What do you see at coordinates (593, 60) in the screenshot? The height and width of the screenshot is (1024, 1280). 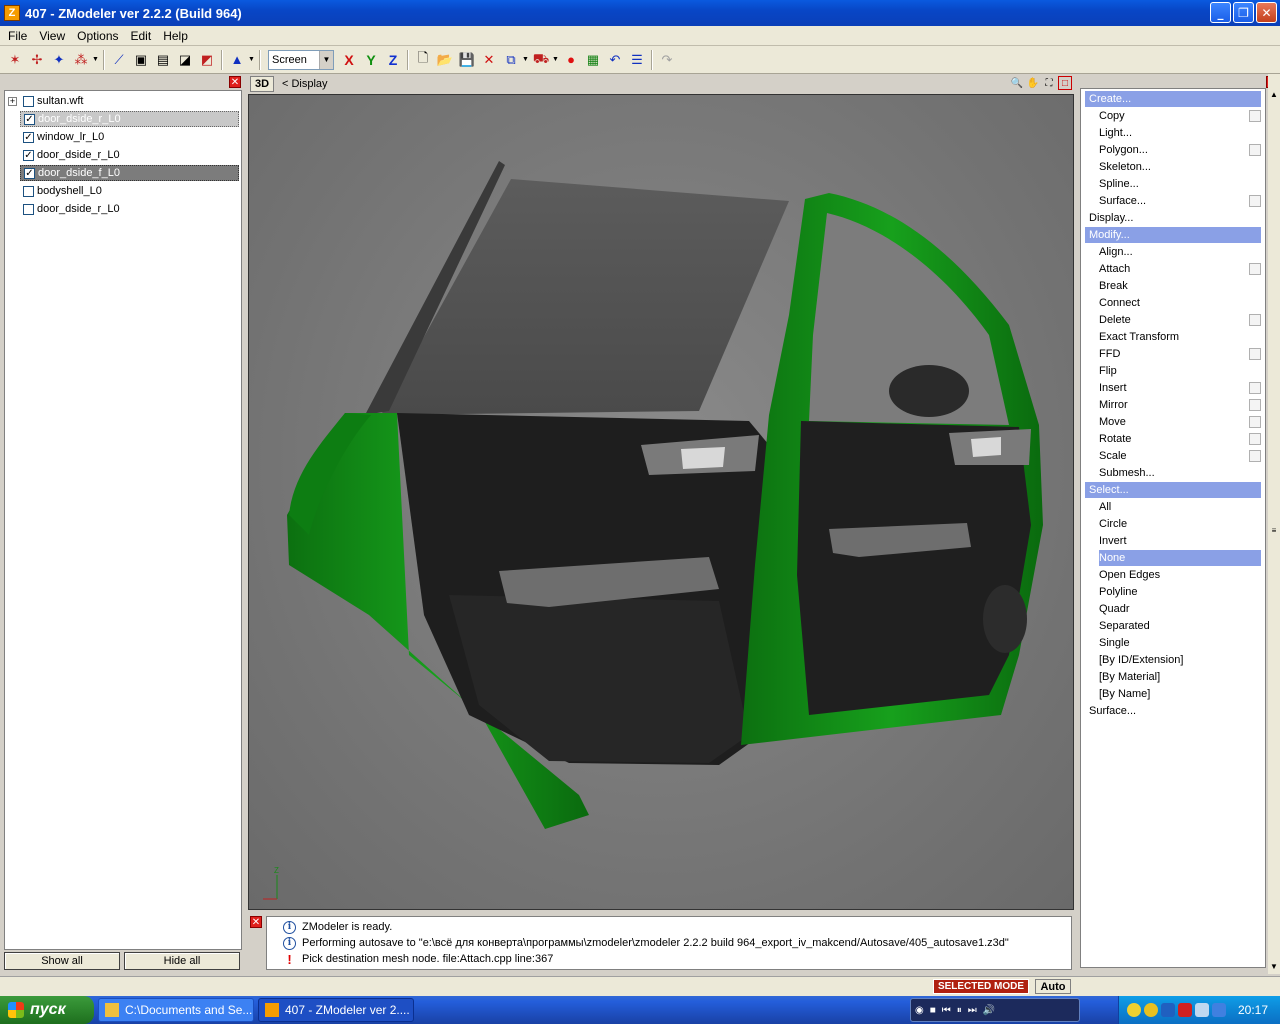 I see `image-icon: ▦` at bounding box center [593, 60].